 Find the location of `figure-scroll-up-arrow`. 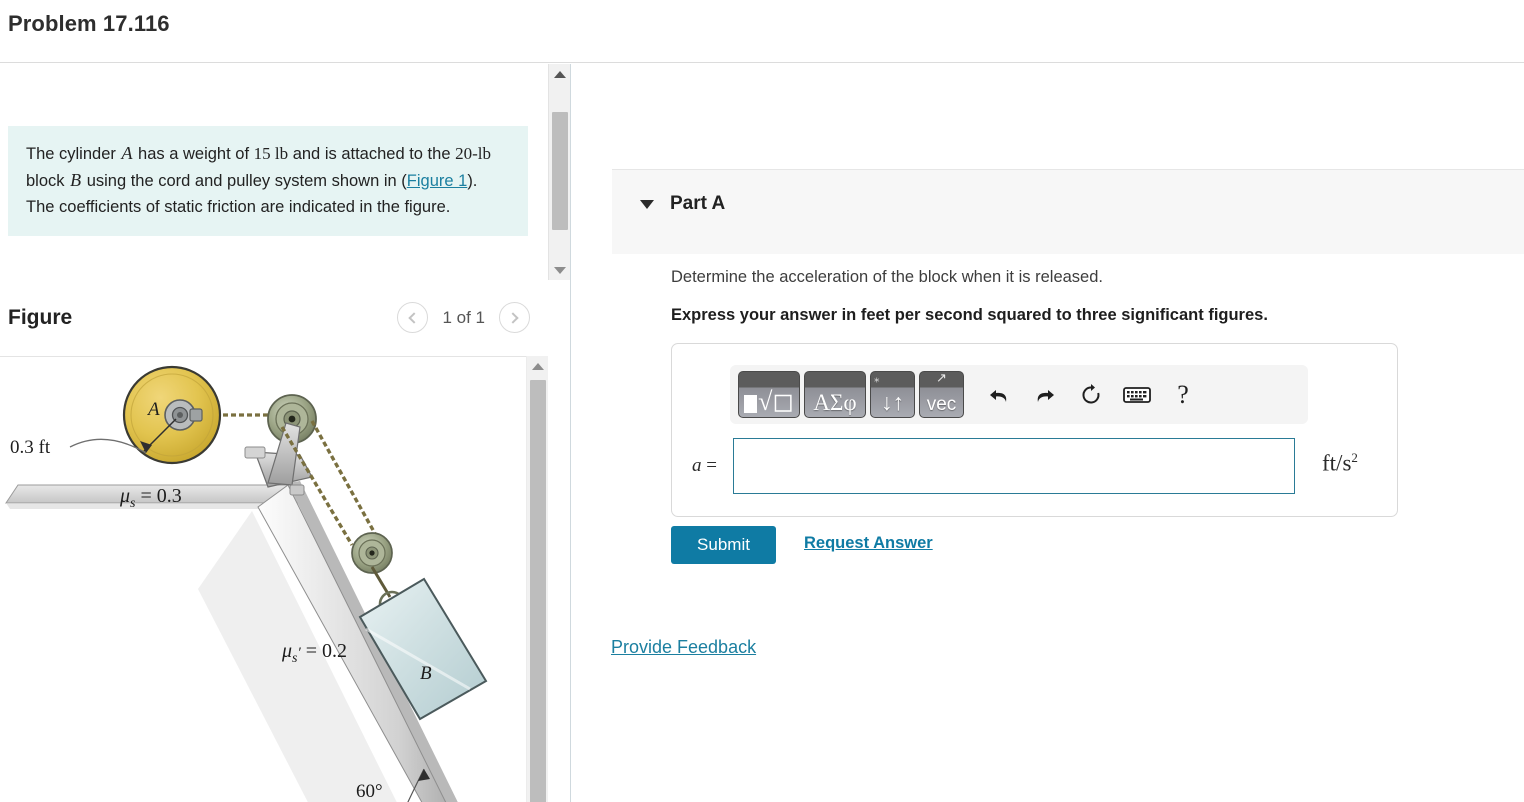

figure-scroll-up-arrow is located at coordinates (538, 366).